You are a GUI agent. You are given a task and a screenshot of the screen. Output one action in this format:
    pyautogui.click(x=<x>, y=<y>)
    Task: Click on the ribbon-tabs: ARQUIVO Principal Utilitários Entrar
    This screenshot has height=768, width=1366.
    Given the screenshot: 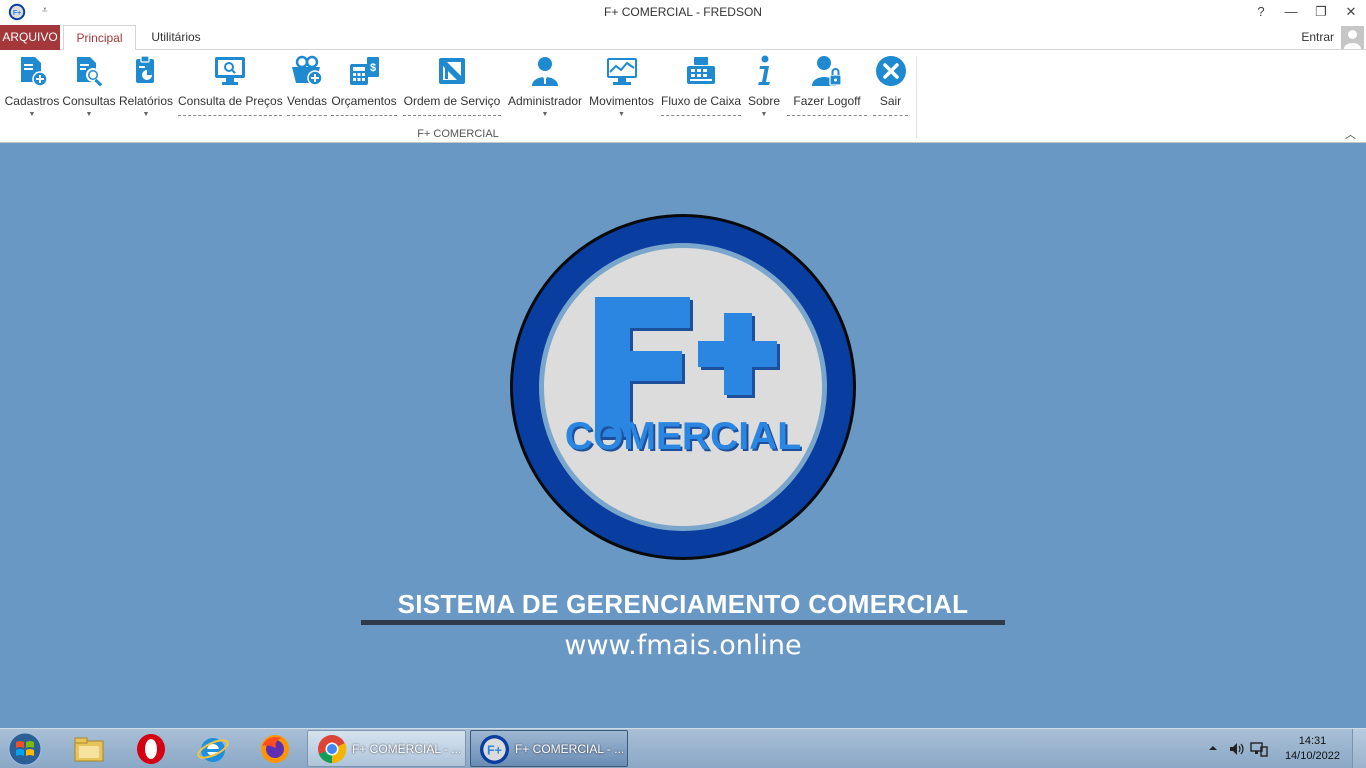 What is the action you would take?
    pyautogui.click(x=683, y=38)
    